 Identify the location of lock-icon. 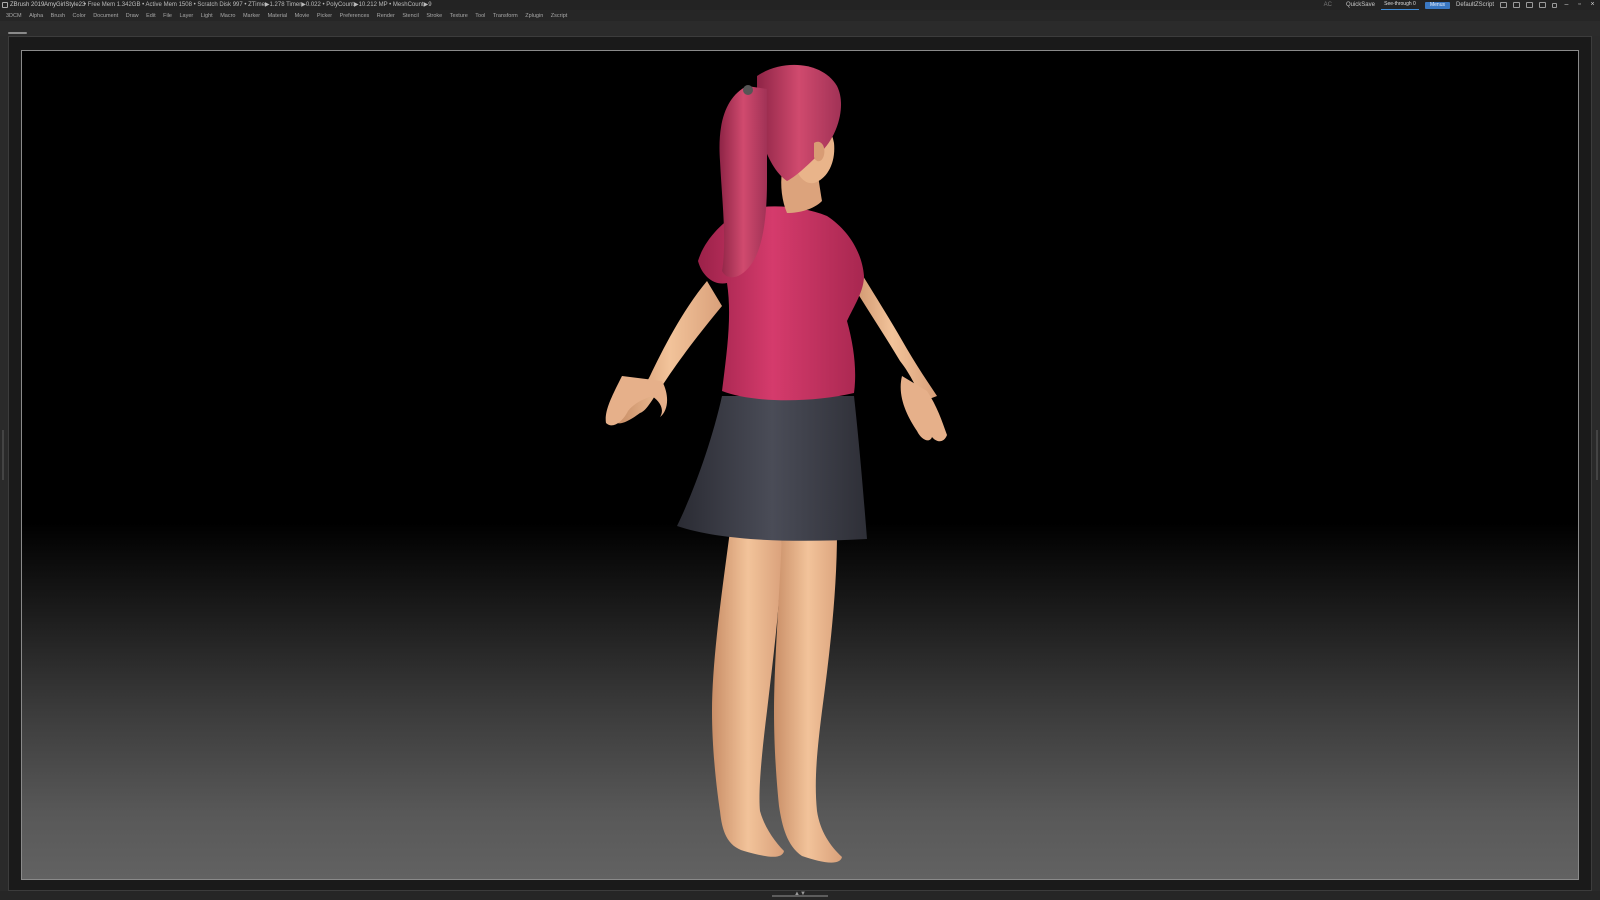
(1554, 5).